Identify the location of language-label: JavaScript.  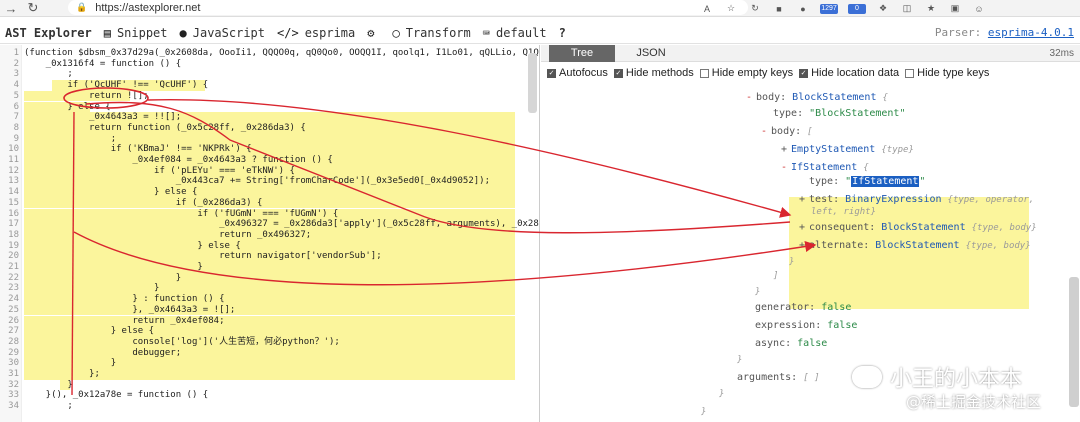
(228, 32).